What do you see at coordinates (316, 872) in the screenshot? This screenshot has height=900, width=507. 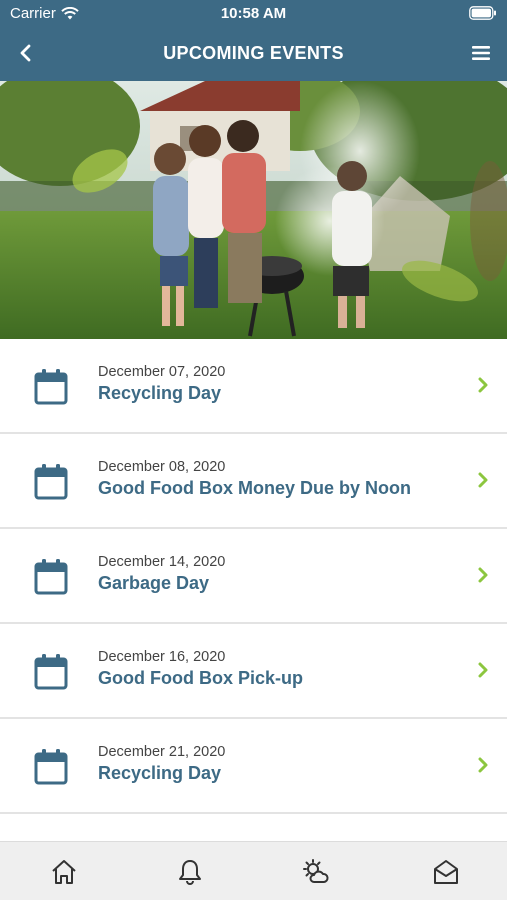 I see `weather-icon` at bounding box center [316, 872].